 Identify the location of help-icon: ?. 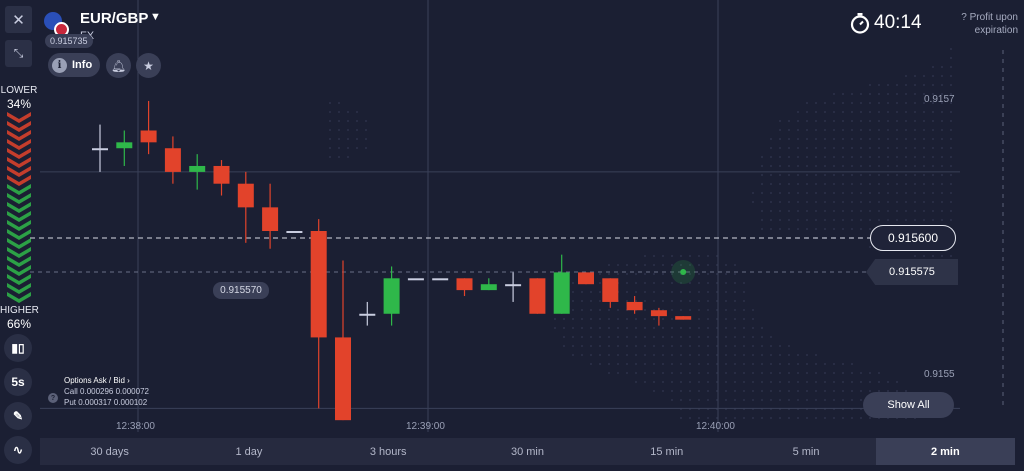
(53, 398).